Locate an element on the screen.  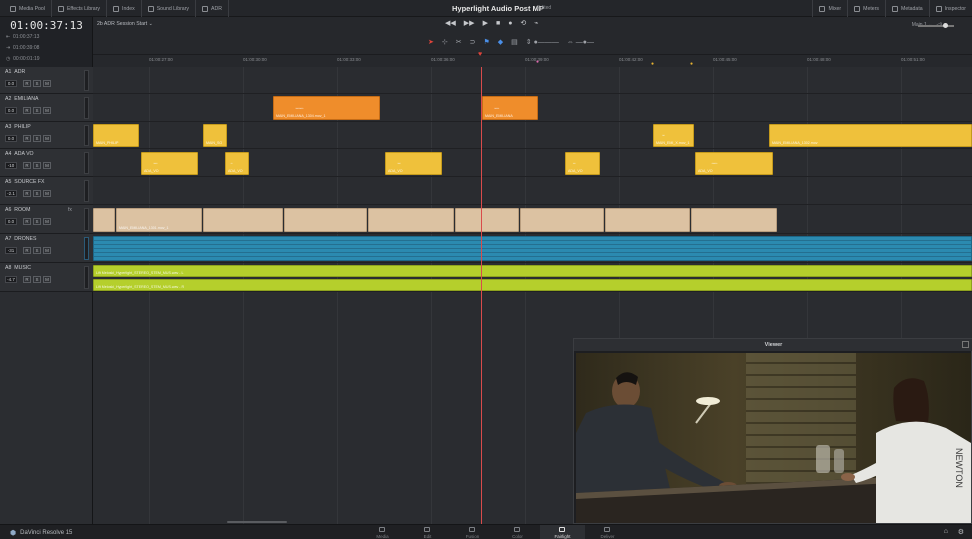
track-header-a3: A3 PHILIP 0.0 R S M is located at coordinates (46, 135).